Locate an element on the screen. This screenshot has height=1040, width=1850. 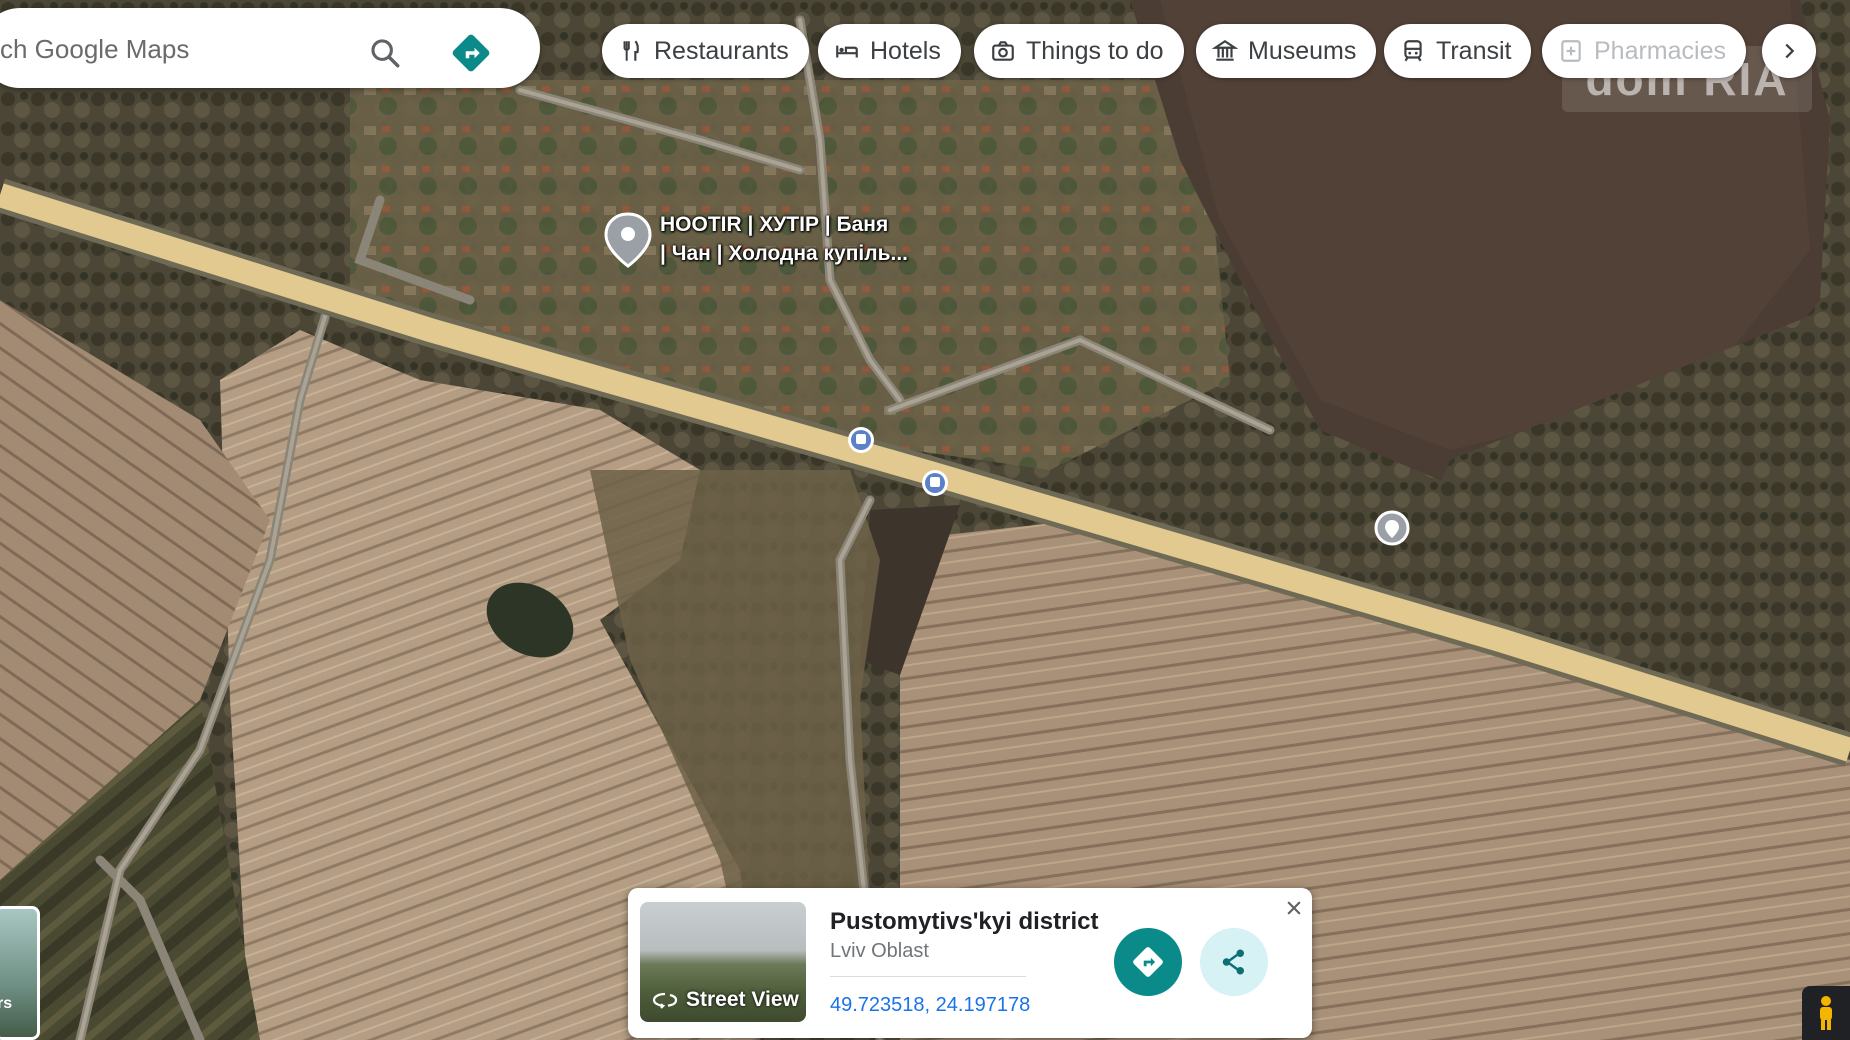
close-icon is located at coordinates (1294, 908).